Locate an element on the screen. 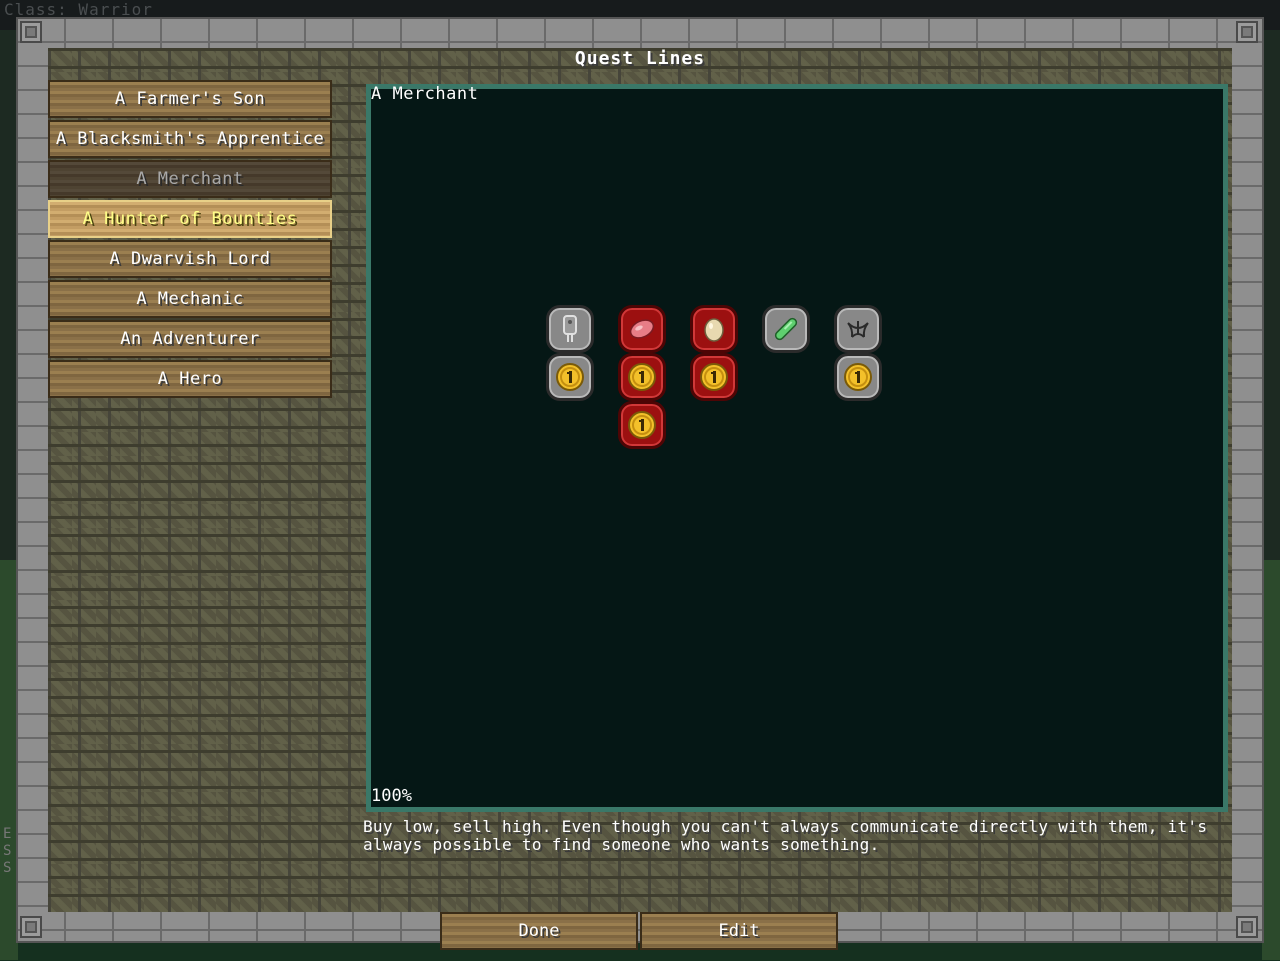 This screenshot has width=1280, height=961. map-zoom-level: 100% is located at coordinates (391, 796).